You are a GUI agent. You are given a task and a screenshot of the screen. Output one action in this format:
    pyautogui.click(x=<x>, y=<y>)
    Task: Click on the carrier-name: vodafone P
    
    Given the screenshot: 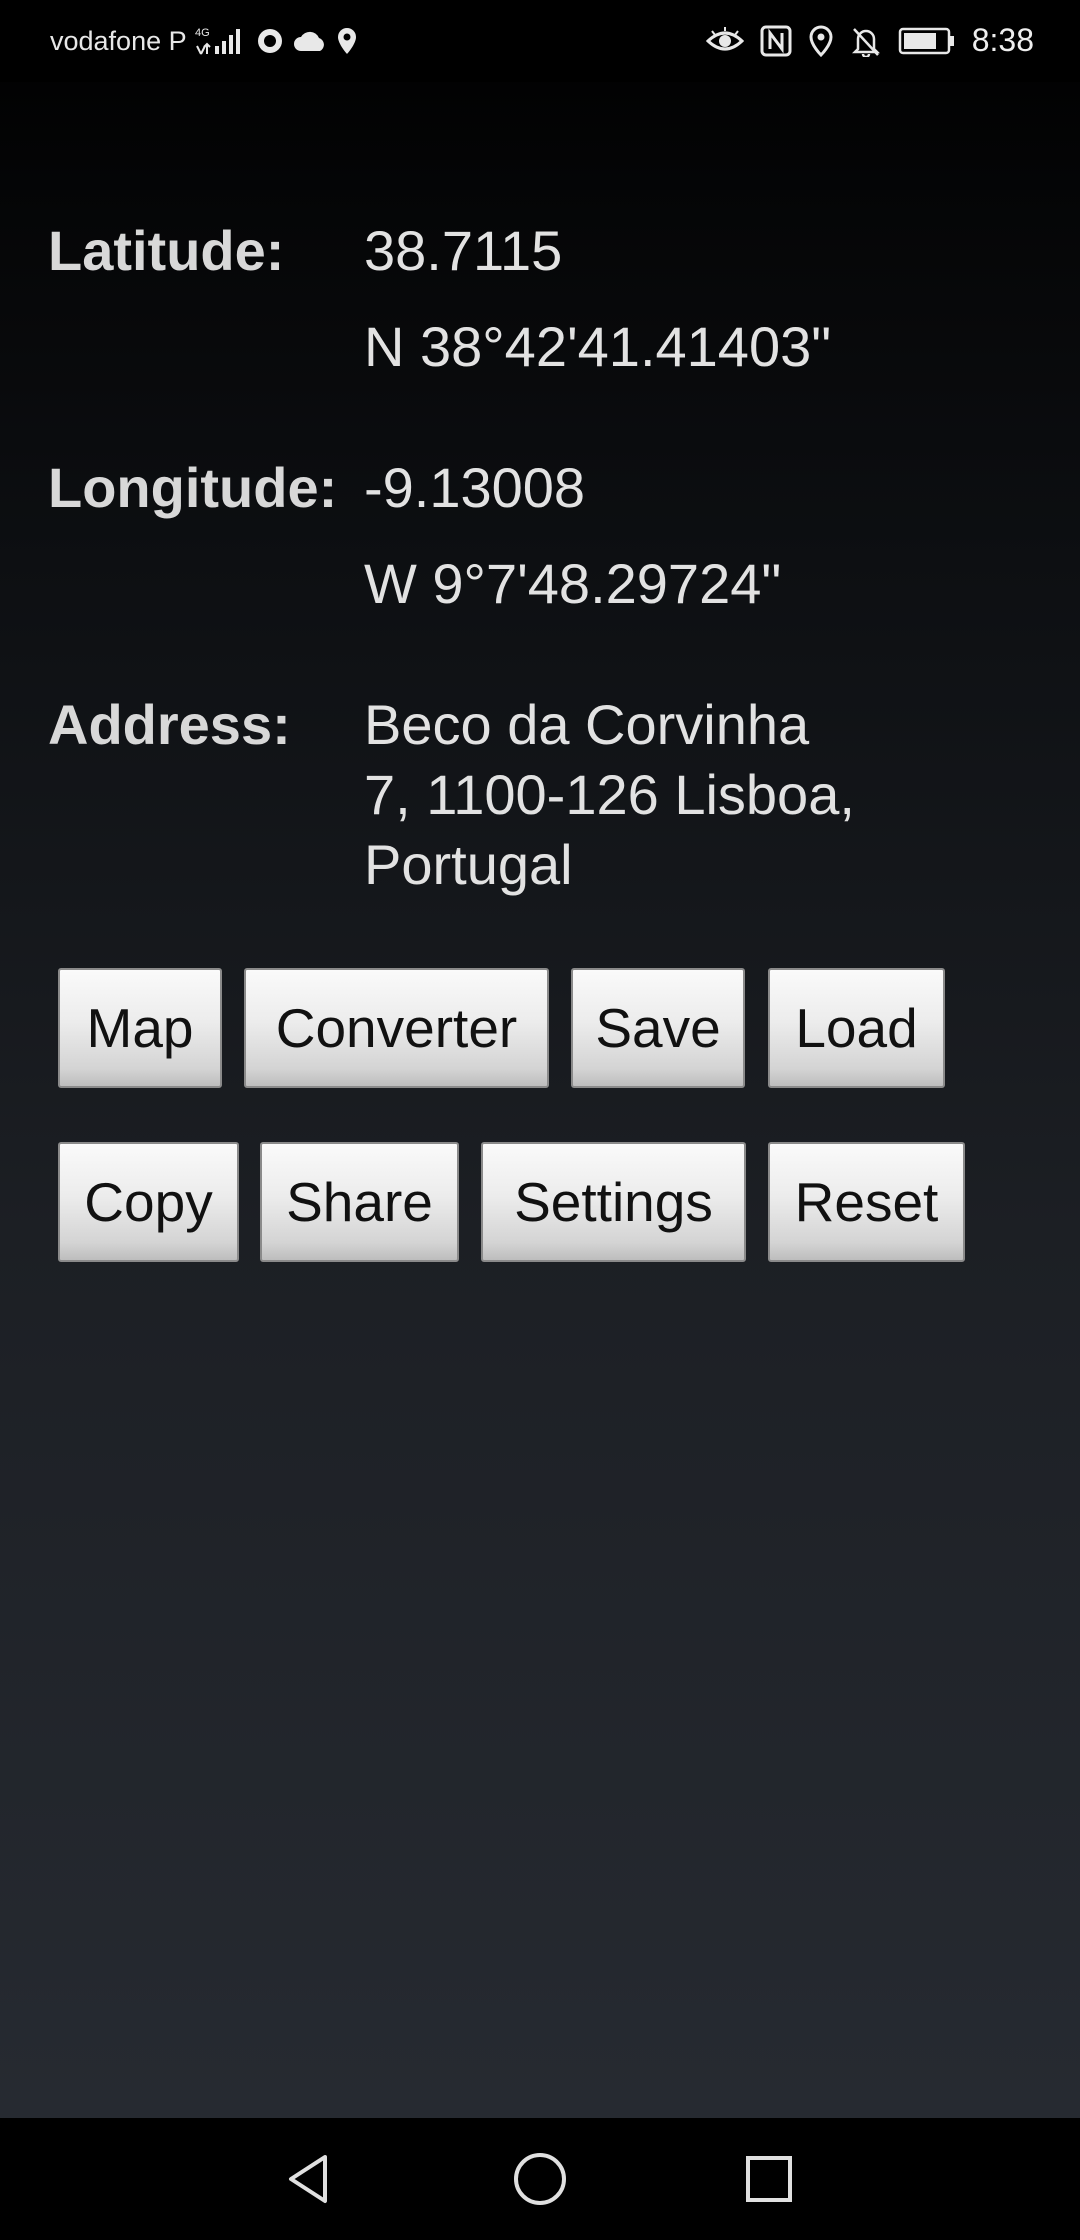 What is the action you would take?
    pyautogui.click(x=118, y=40)
    